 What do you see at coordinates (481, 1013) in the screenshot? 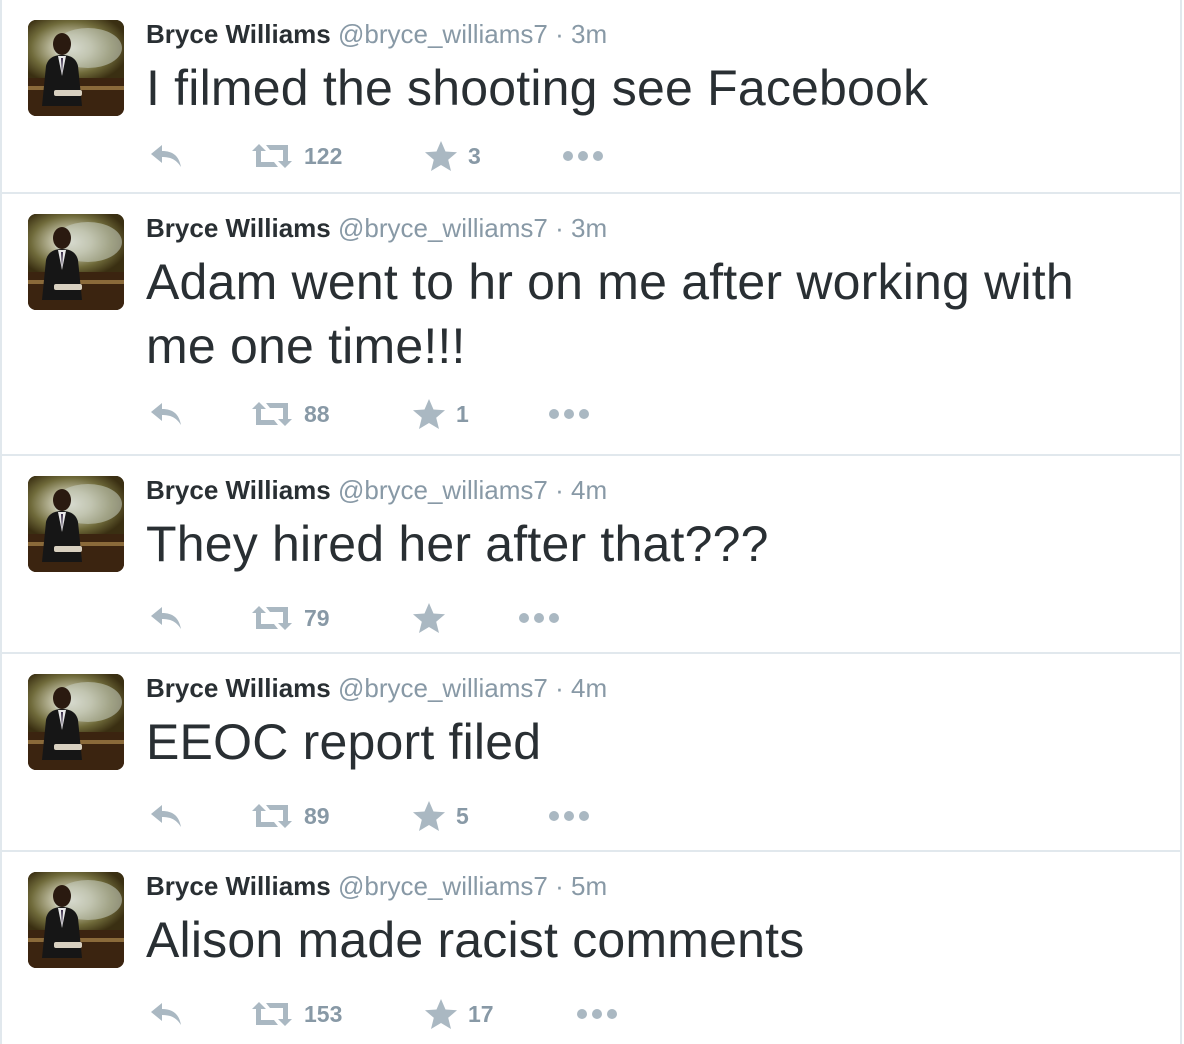
I see `favorite-count: 17` at bounding box center [481, 1013].